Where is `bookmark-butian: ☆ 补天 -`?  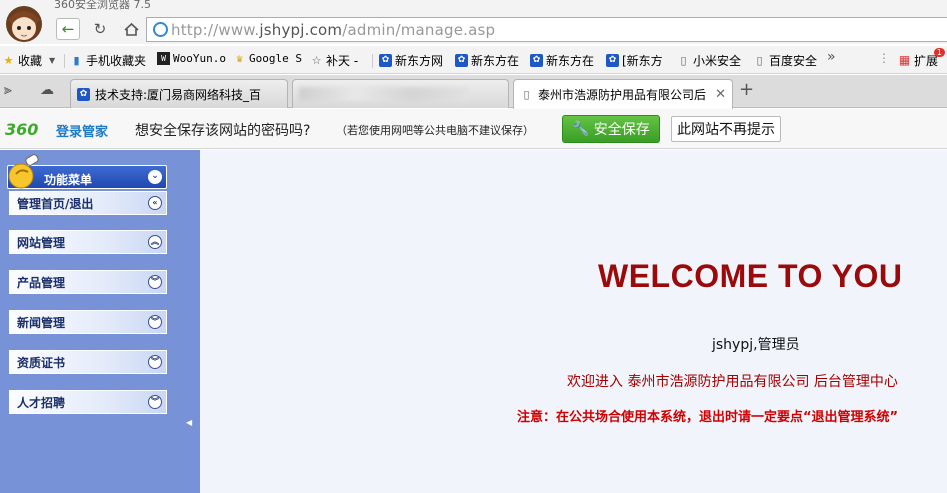 bookmark-butian: ☆ 补天 - is located at coordinates (334, 60).